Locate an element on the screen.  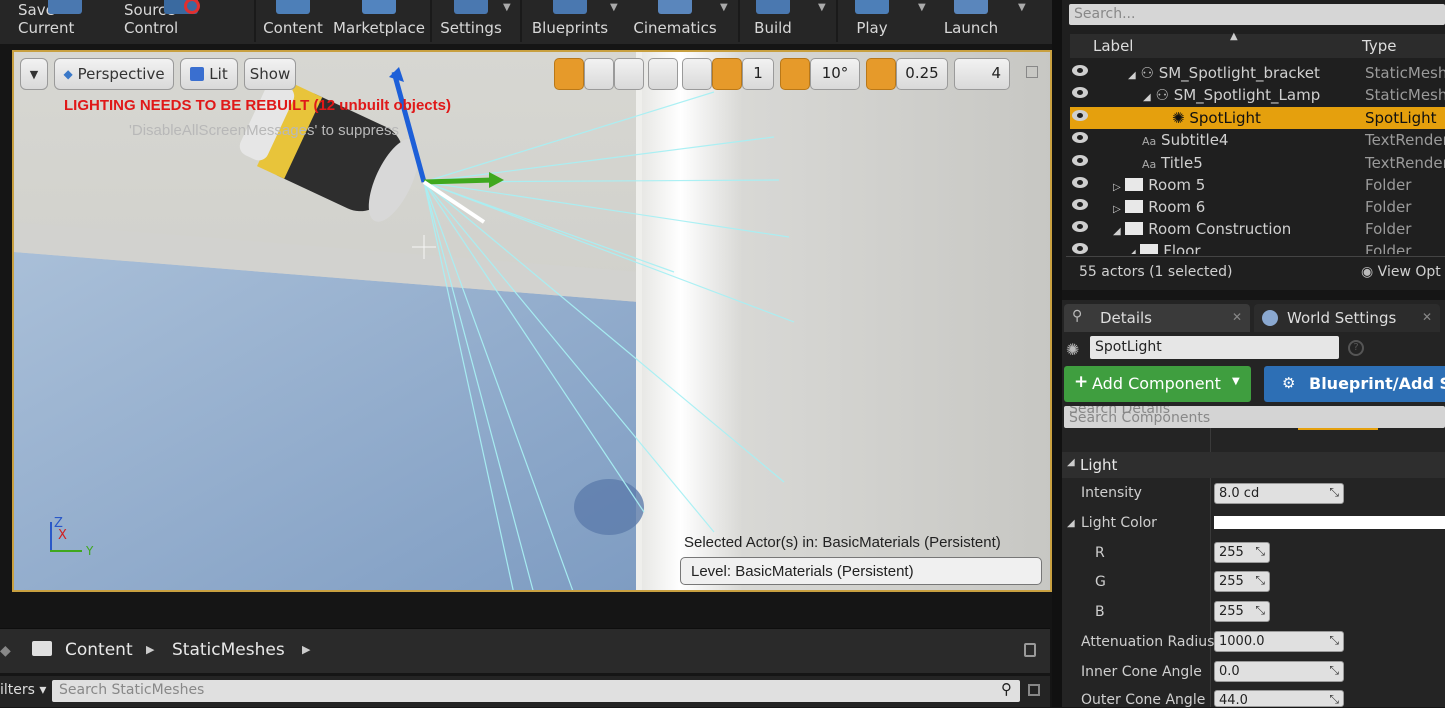
help-icon: ? is located at coordinates (1356, 348).